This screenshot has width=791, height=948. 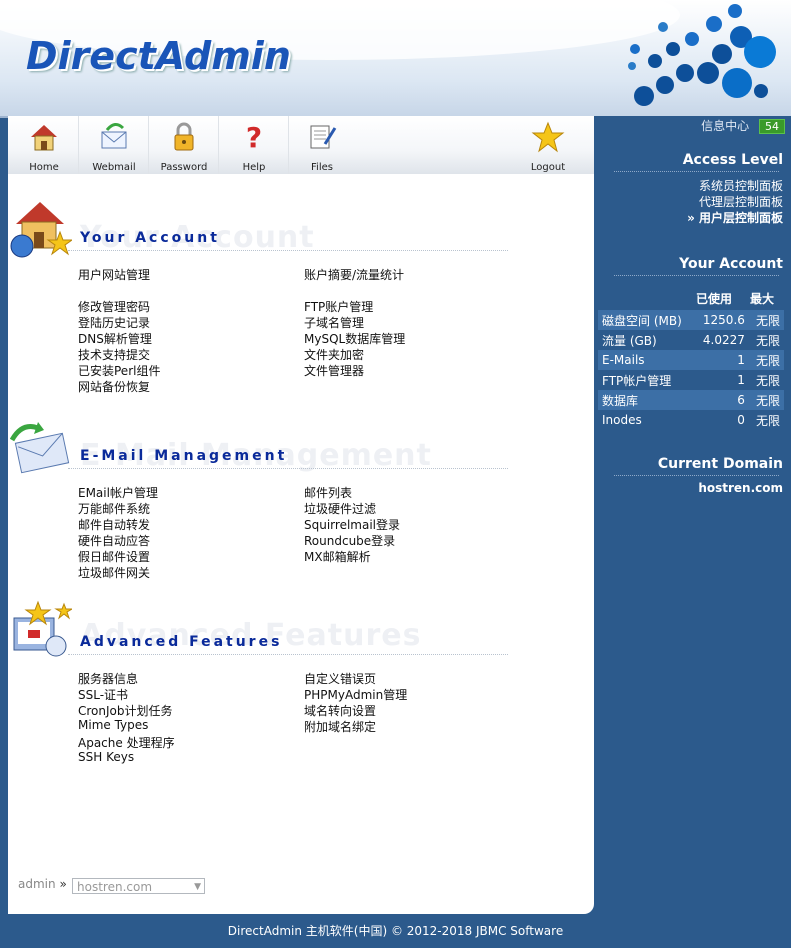 I want to click on table-row: 磁盘空间 (MB) 1250.6 无限, so click(x=691, y=320).